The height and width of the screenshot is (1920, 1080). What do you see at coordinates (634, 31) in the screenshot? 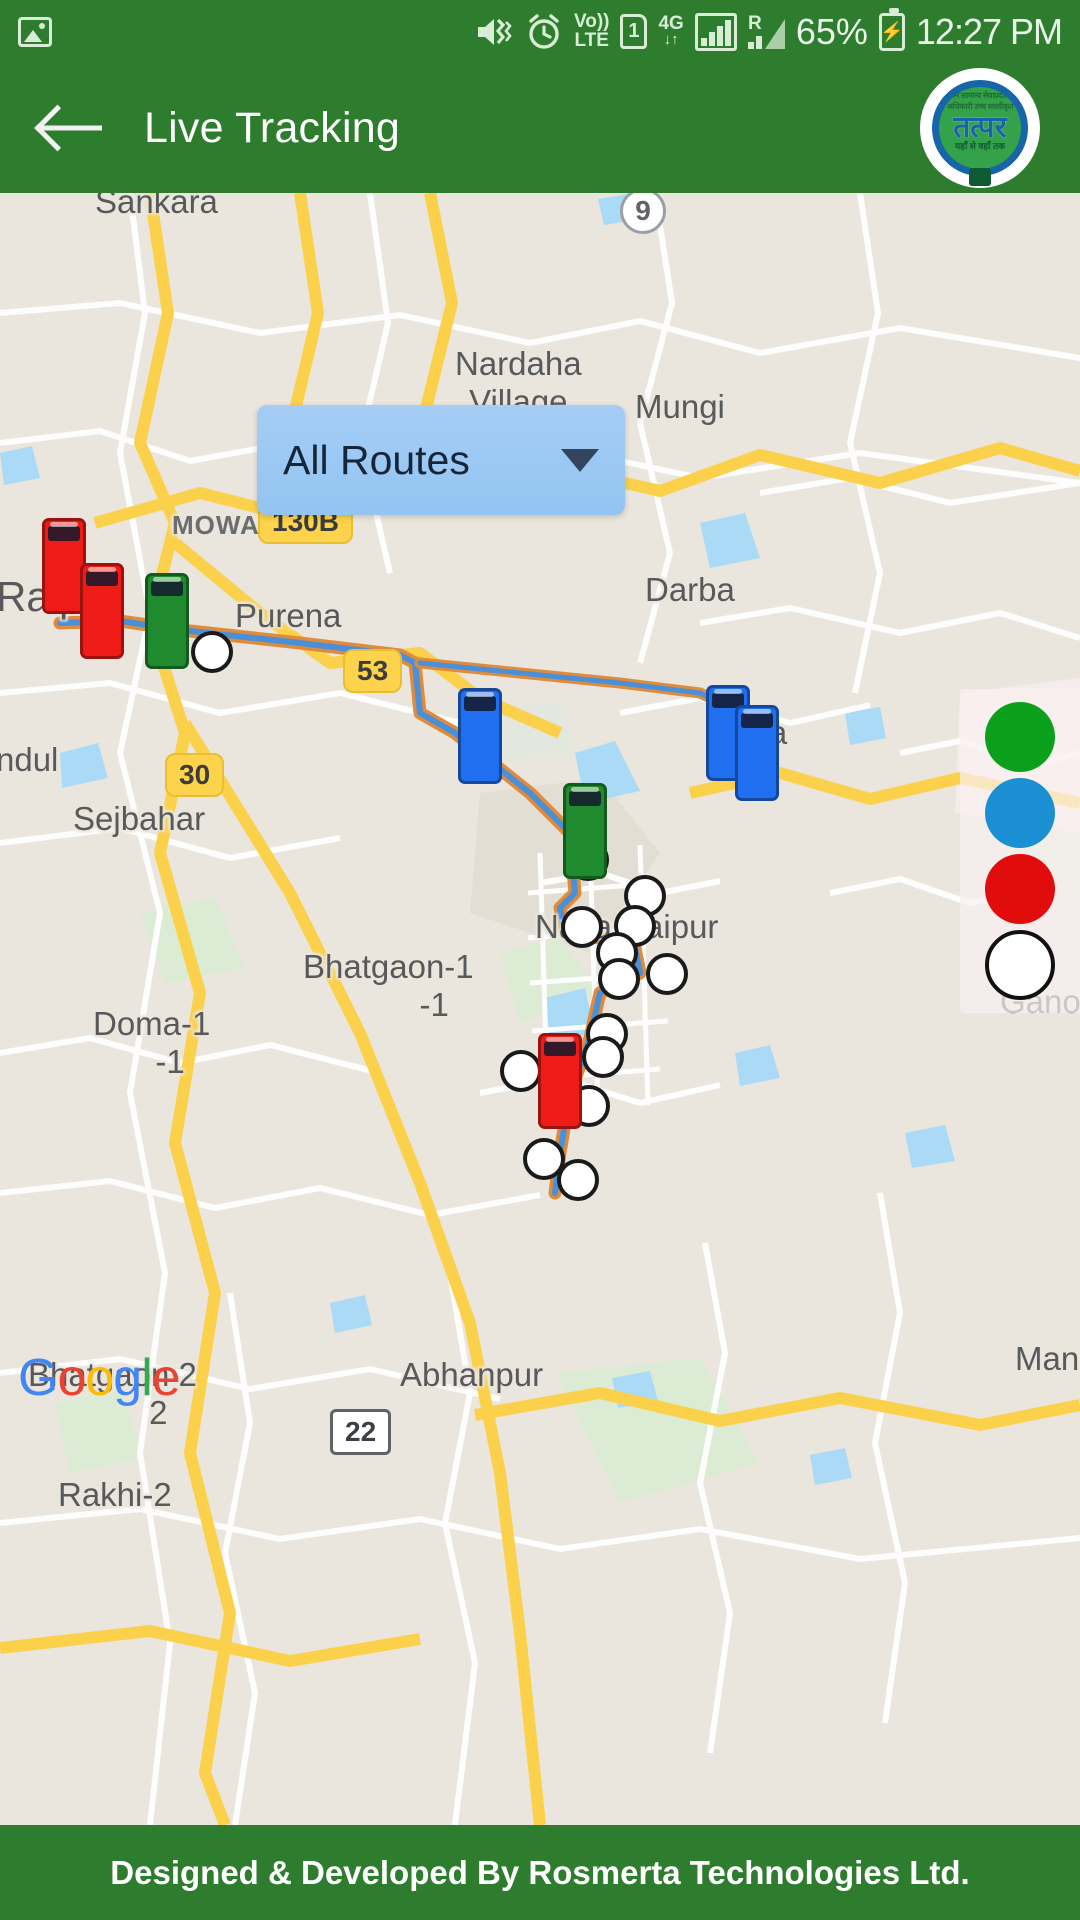
I see `sim-indicator-icon: 1` at bounding box center [634, 31].